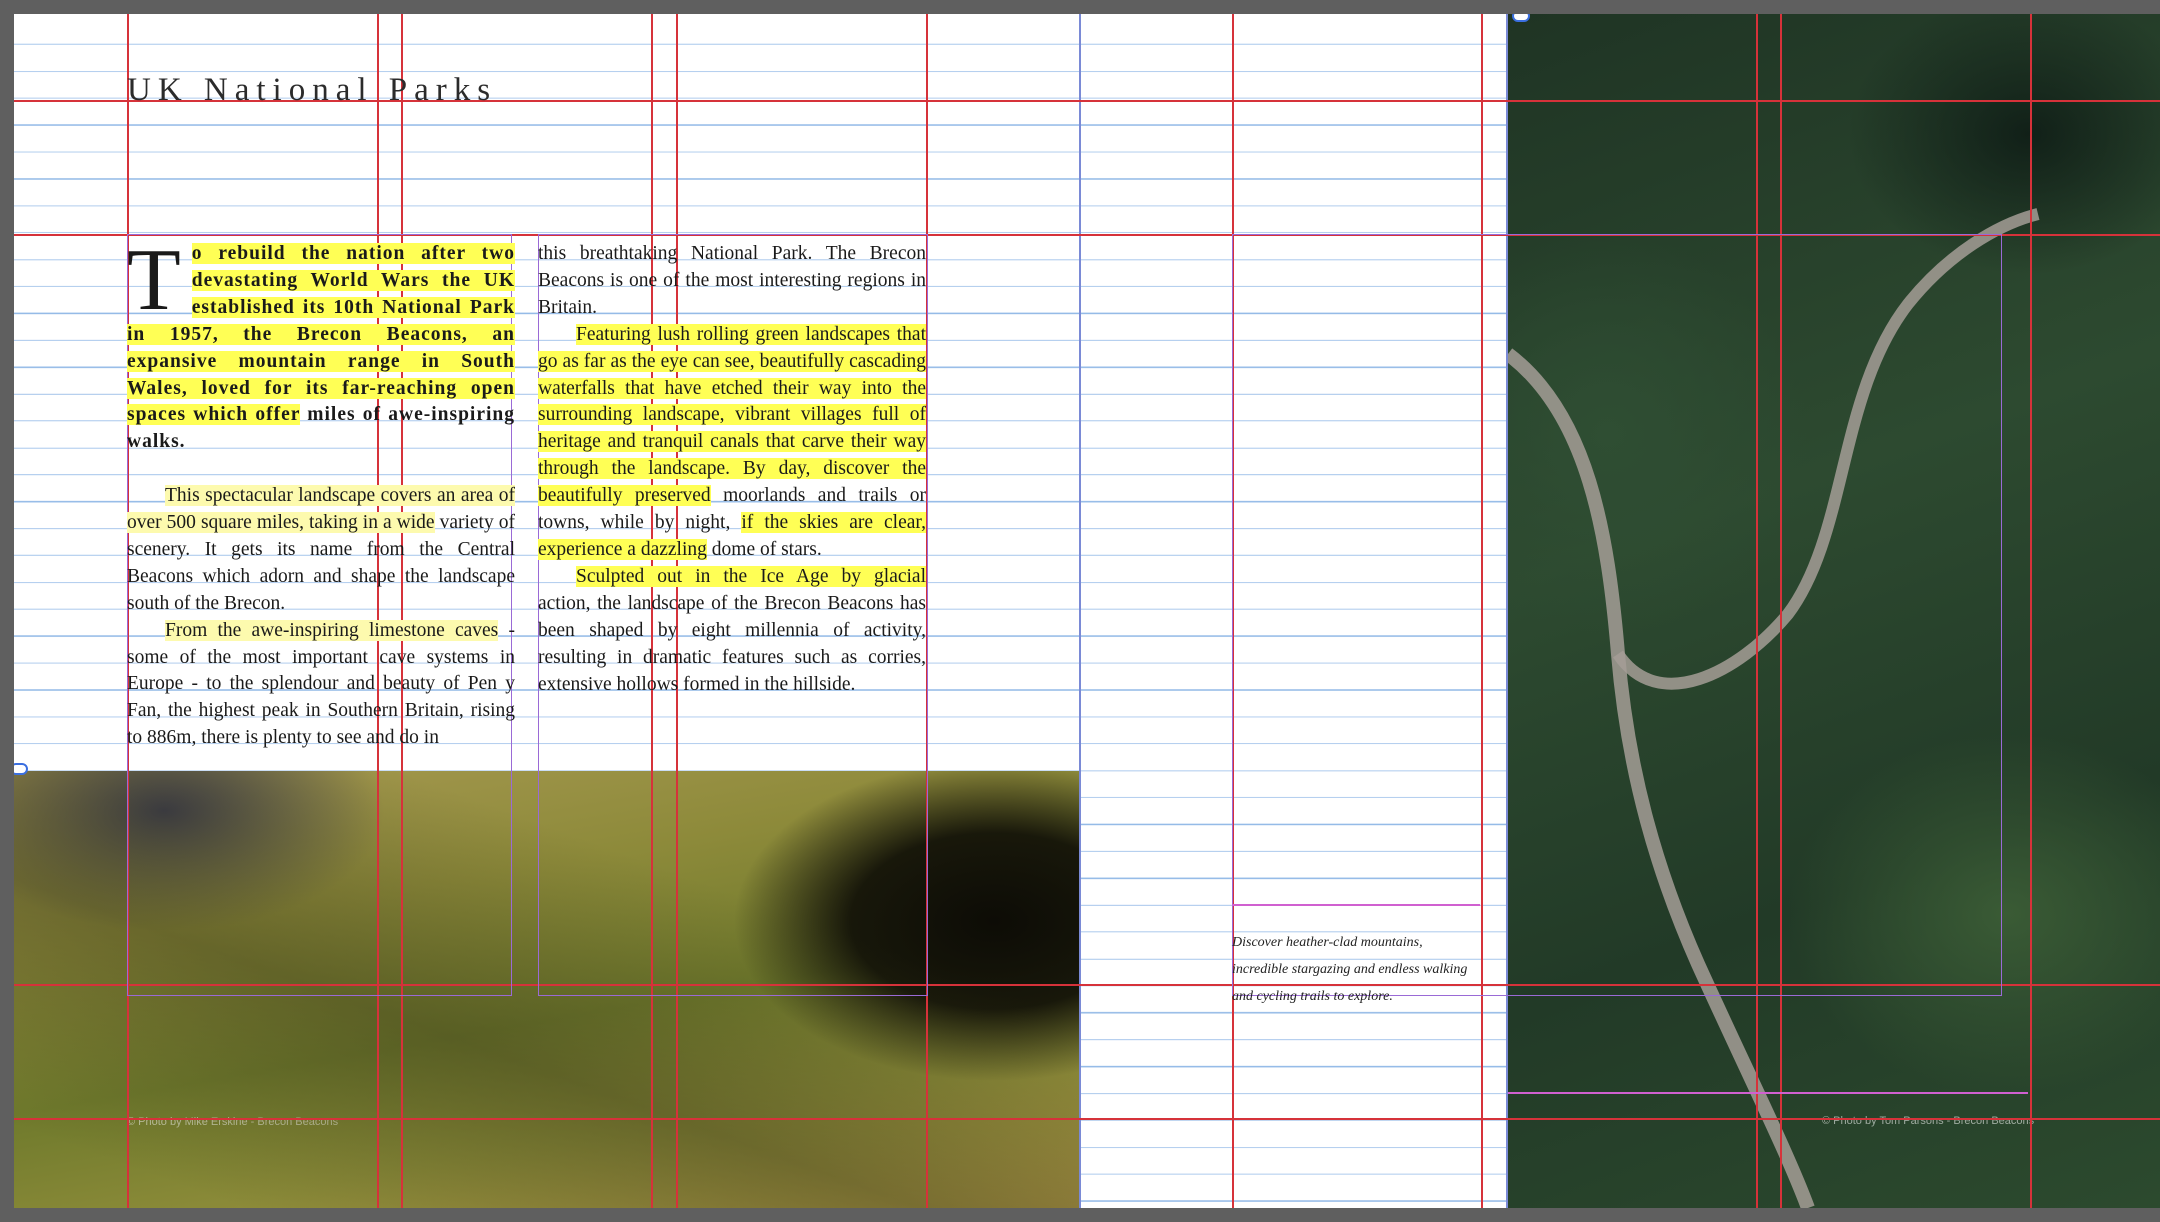  What do you see at coordinates (312, 90) in the screenshot?
I see `page-title: UK National Parks` at bounding box center [312, 90].